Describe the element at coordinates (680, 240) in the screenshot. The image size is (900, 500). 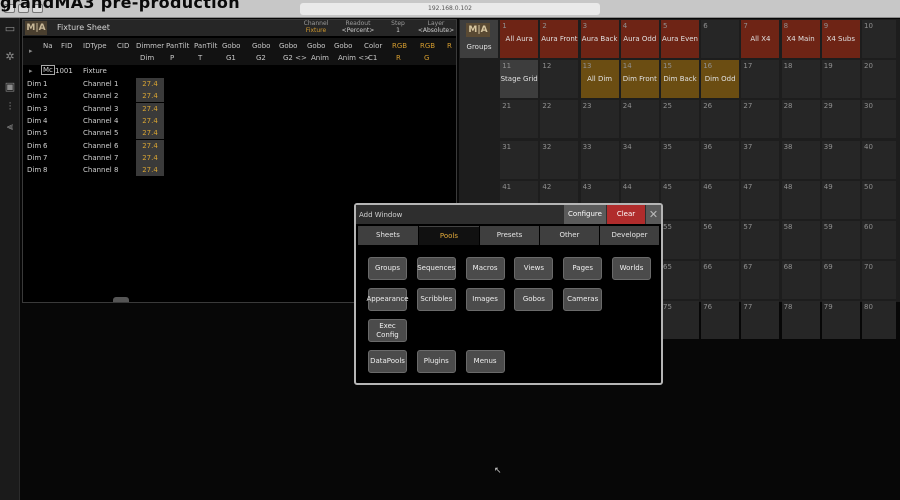
I see `group-pool-cell: 55` at that location.